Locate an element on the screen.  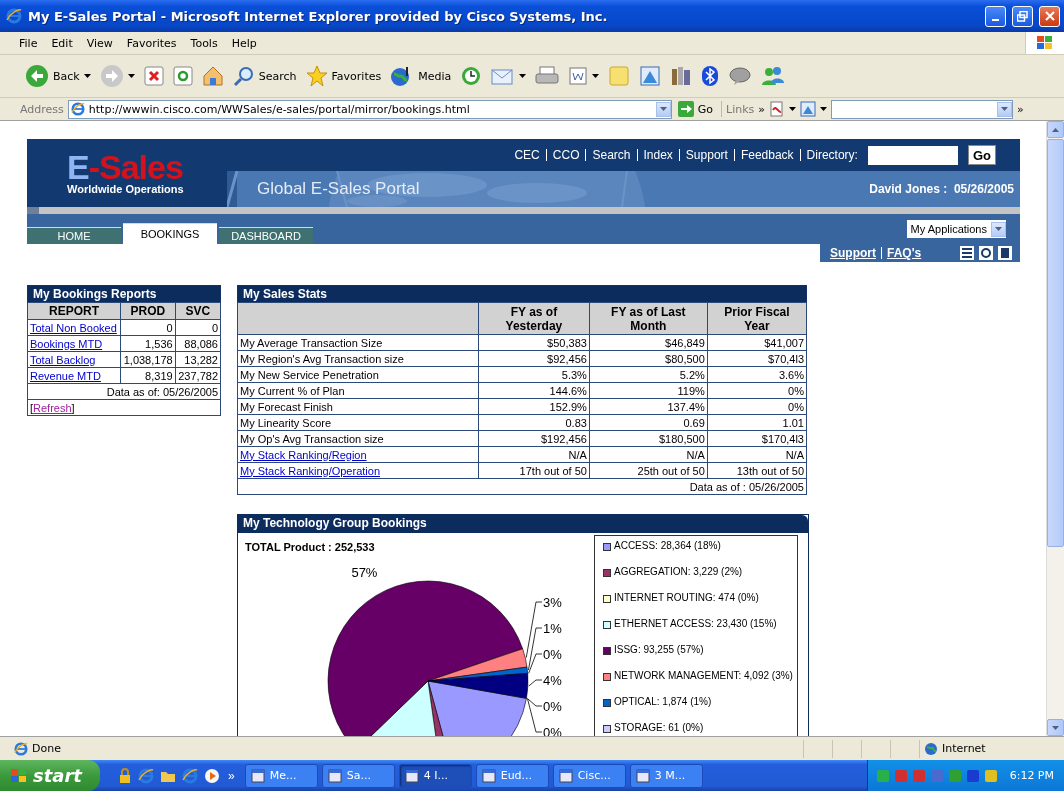
menu-item: Favorites is located at coordinates (151, 43).